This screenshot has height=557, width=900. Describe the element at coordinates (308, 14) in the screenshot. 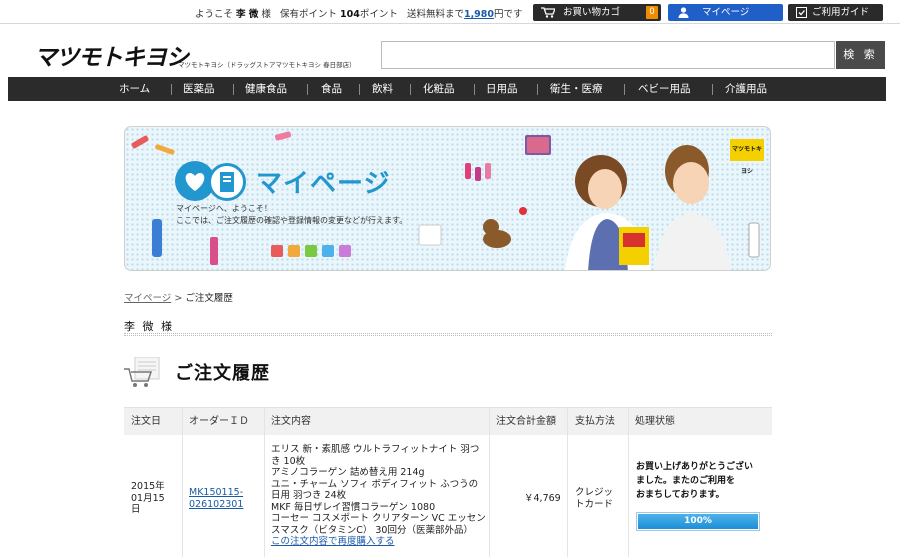

I see `points-label: 保有ポイント` at that location.